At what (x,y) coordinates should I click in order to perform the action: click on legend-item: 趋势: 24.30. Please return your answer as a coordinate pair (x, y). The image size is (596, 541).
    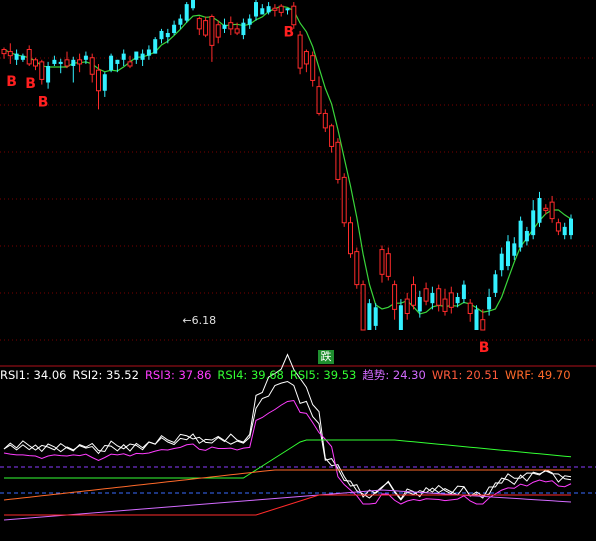
    Looking at the image, I should click on (394, 375).